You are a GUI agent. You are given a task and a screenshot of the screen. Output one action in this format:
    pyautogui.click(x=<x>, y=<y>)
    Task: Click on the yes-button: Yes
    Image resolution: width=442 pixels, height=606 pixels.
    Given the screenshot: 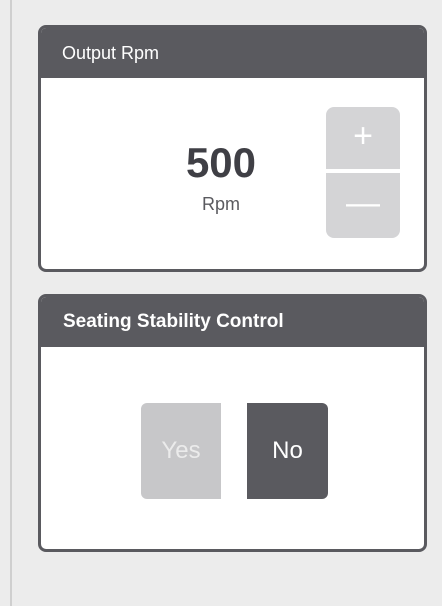 What is the action you would take?
    pyautogui.click(x=181, y=451)
    